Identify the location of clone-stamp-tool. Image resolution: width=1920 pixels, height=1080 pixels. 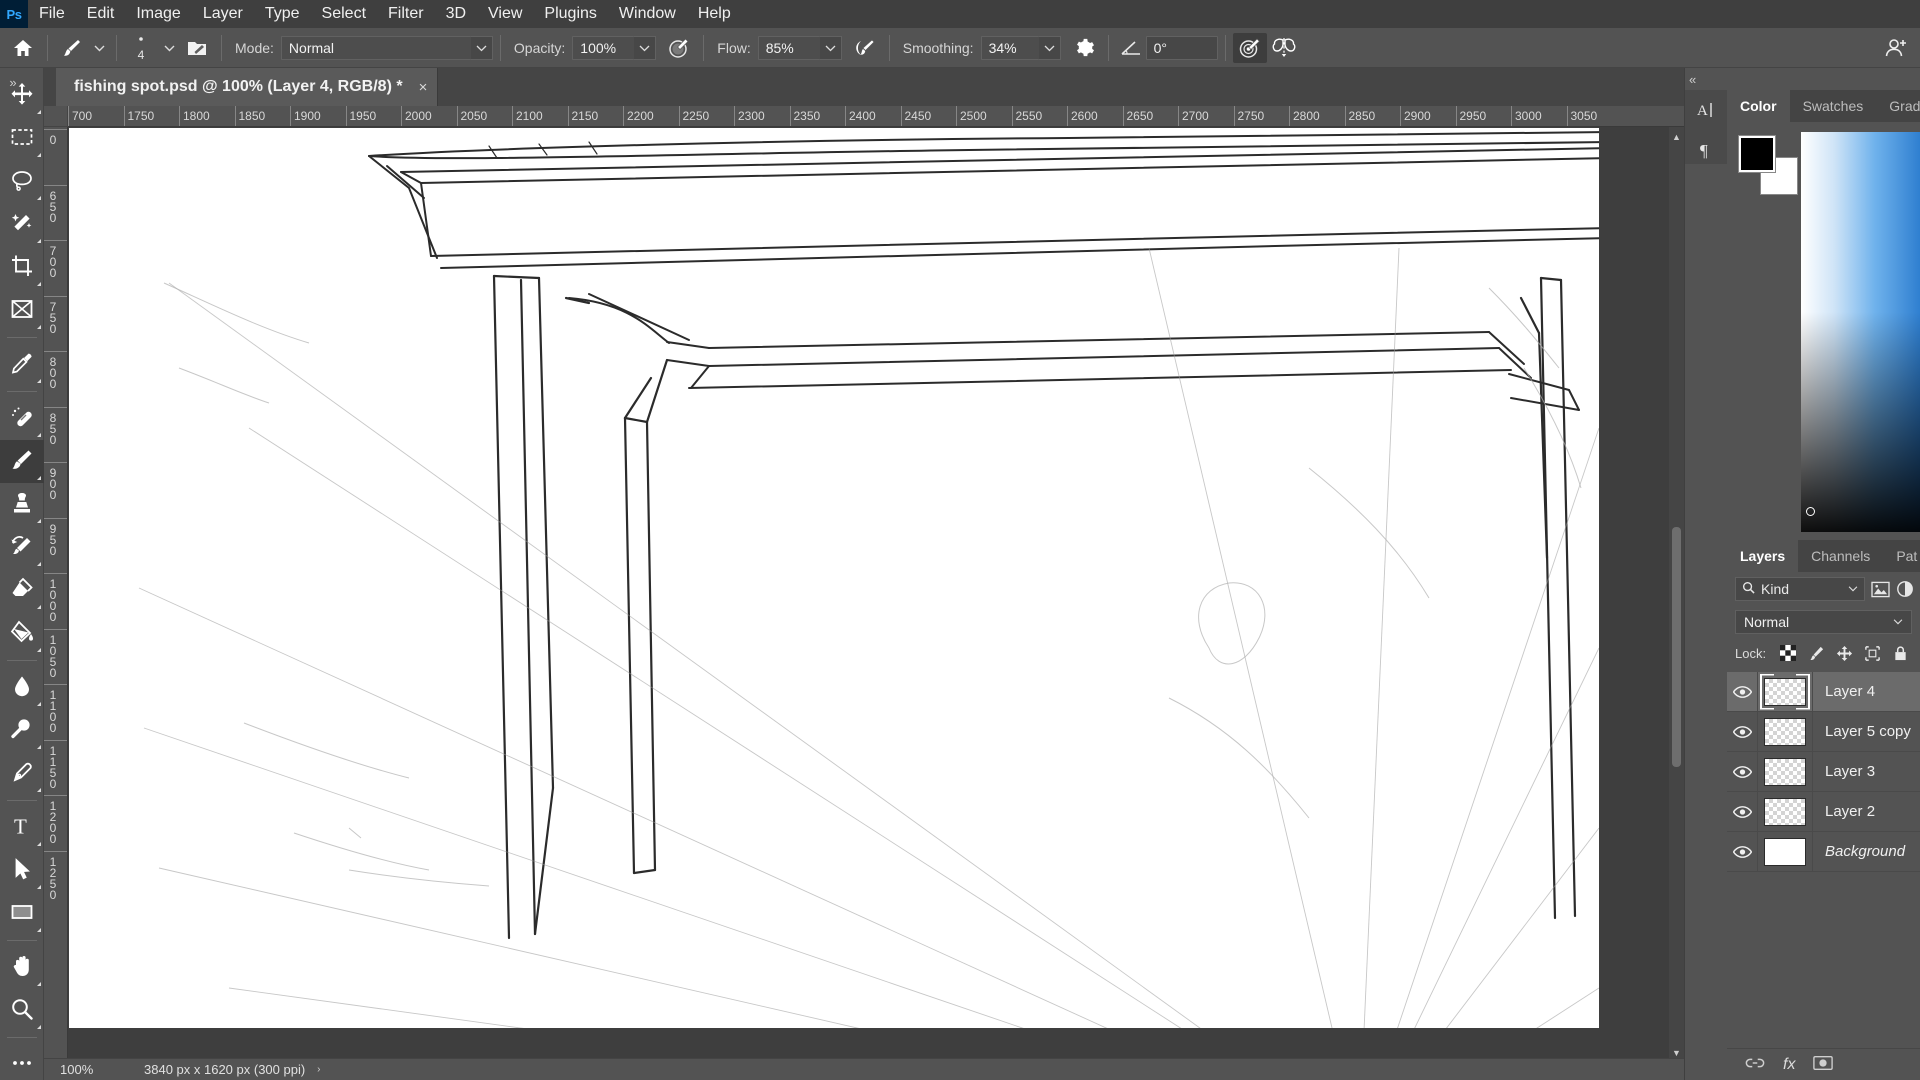
(22, 504).